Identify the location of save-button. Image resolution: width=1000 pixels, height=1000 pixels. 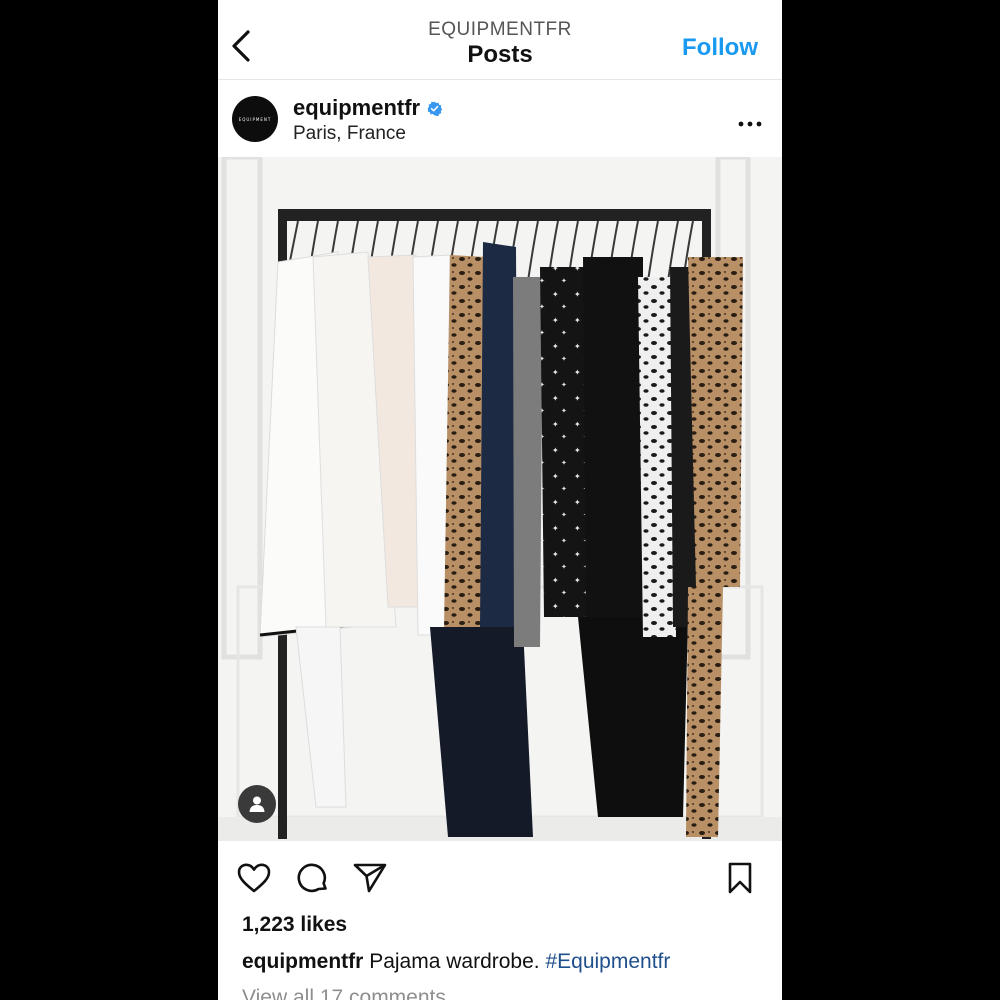
(740, 878).